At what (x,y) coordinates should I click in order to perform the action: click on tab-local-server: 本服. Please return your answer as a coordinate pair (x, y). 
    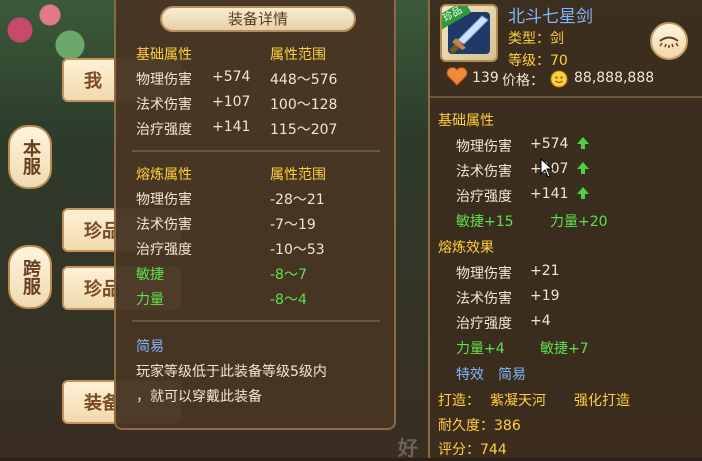
    Looking at the image, I should click on (30, 157).